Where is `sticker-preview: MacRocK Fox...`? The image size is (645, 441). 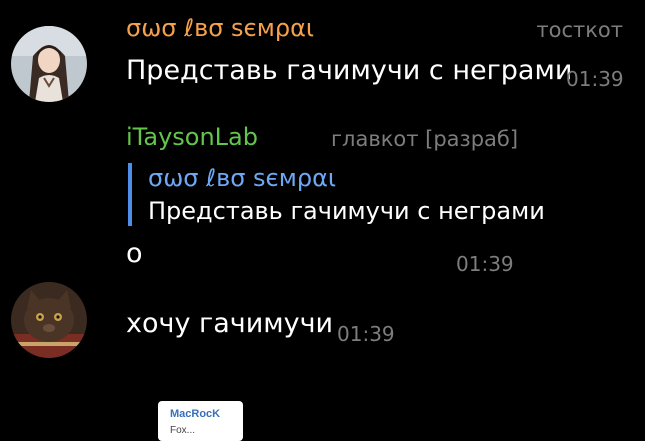
sticker-preview: MacRocK Fox... is located at coordinates (200, 421).